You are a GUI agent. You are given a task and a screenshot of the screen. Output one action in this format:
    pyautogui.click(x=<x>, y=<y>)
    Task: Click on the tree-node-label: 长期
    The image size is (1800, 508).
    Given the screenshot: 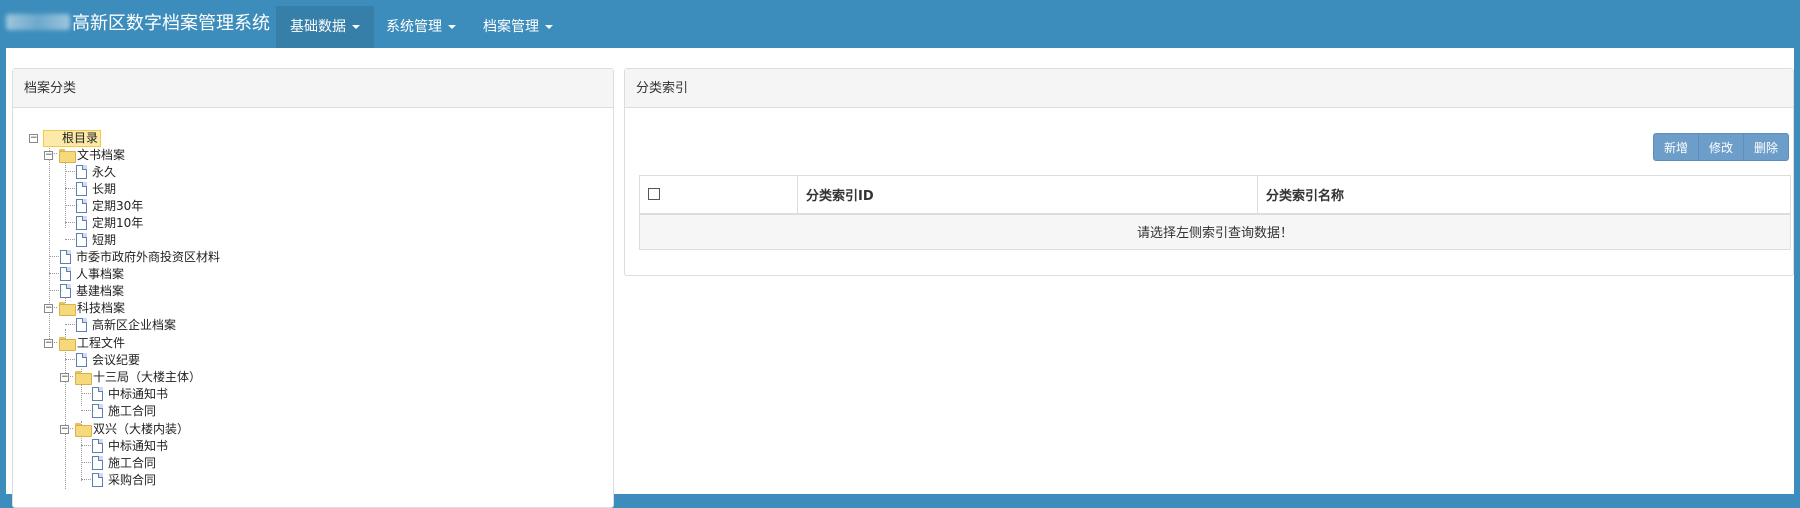 What is the action you would take?
    pyautogui.click(x=104, y=189)
    